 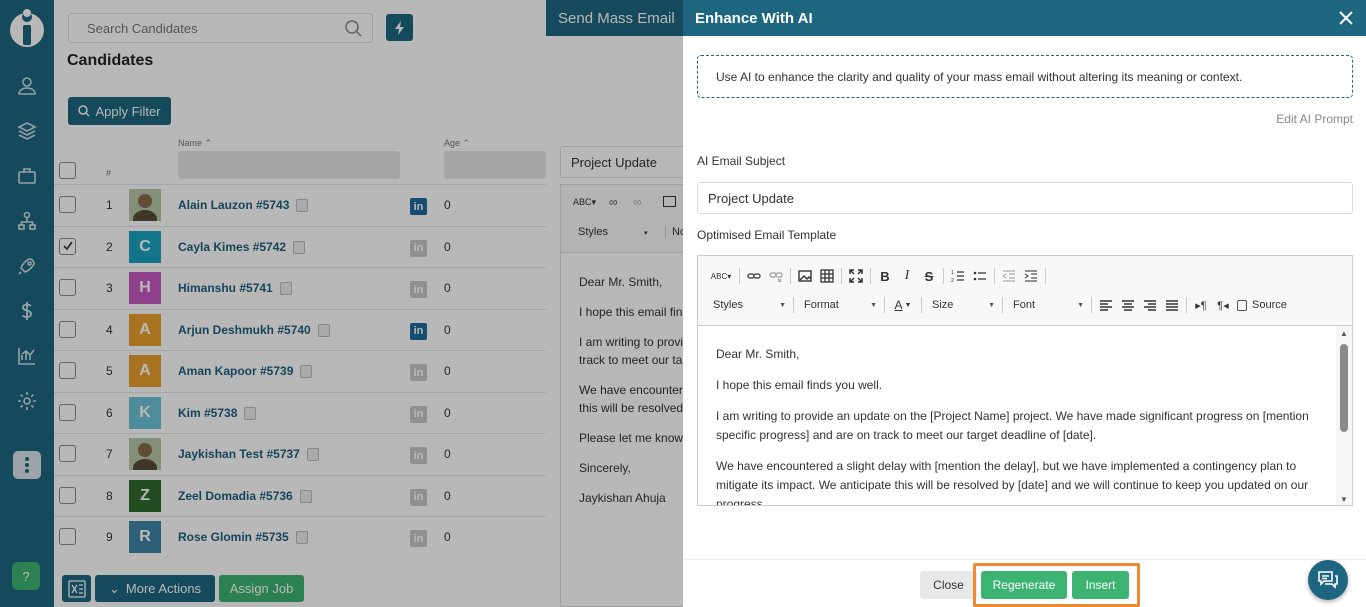 What do you see at coordinates (952, 280) in the screenshot?
I see `svg-text: 2` at bounding box center [952, 280].